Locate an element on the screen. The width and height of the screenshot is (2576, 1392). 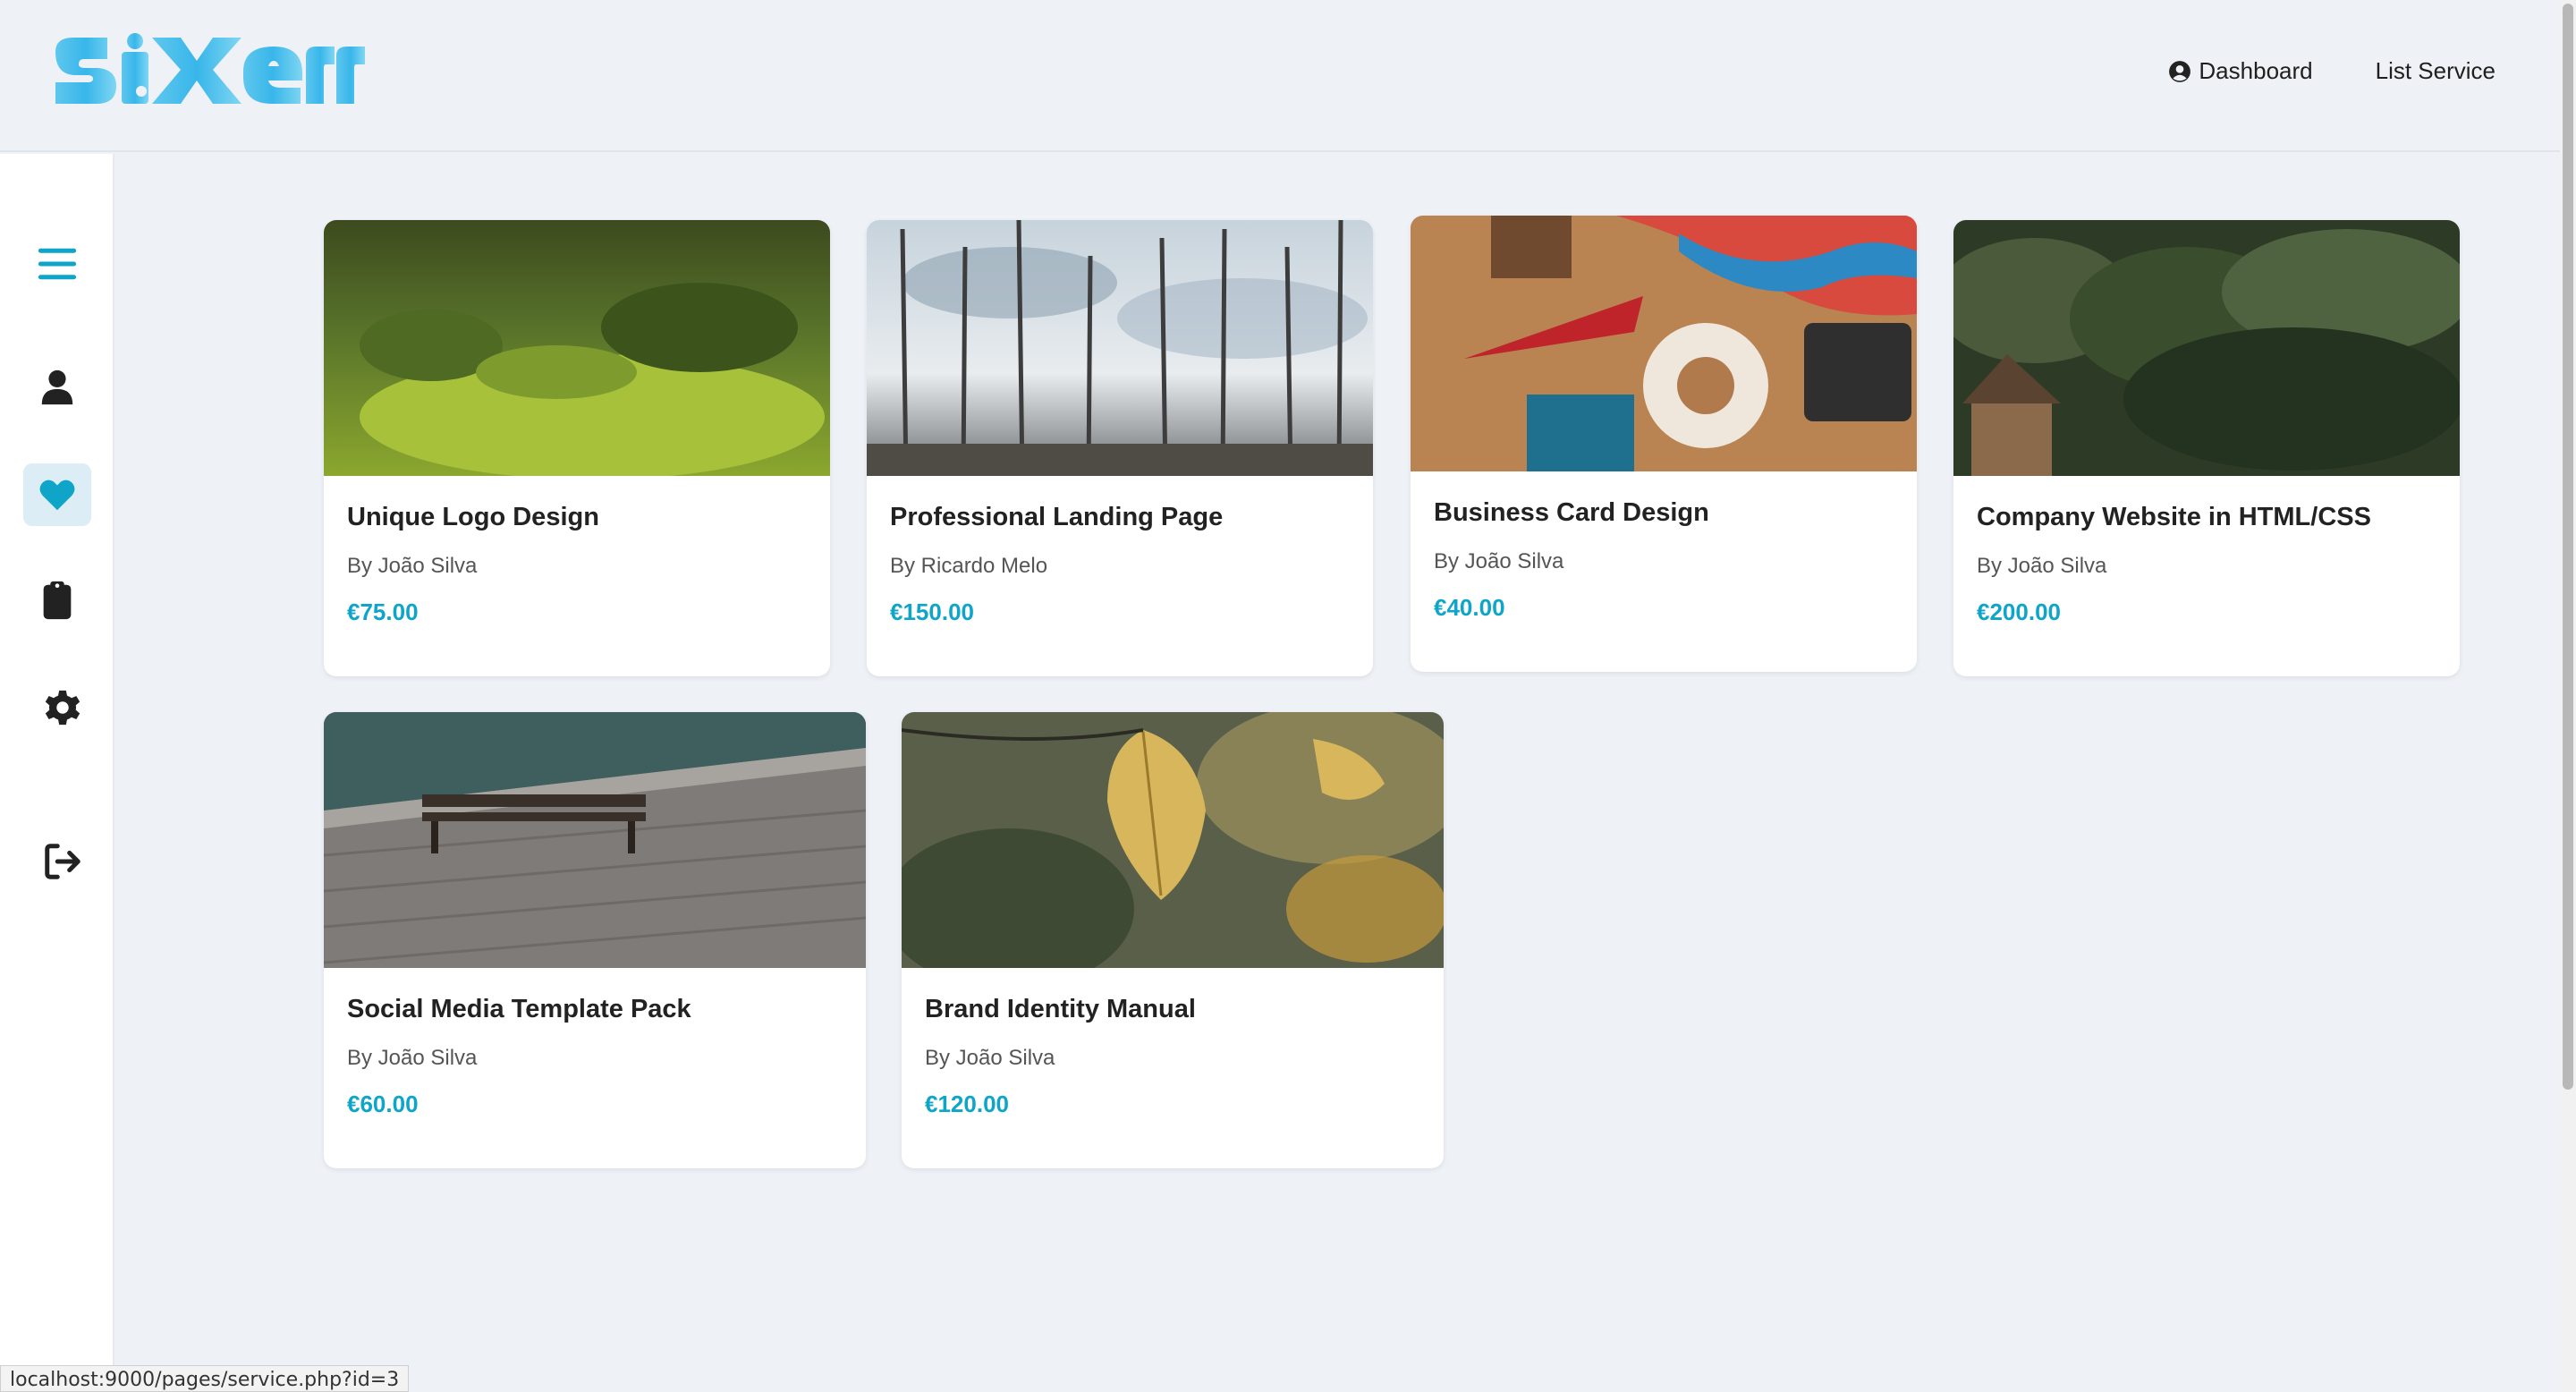
service-title: Company Website in HTML/CSS is located at coordinates (2174, 517).